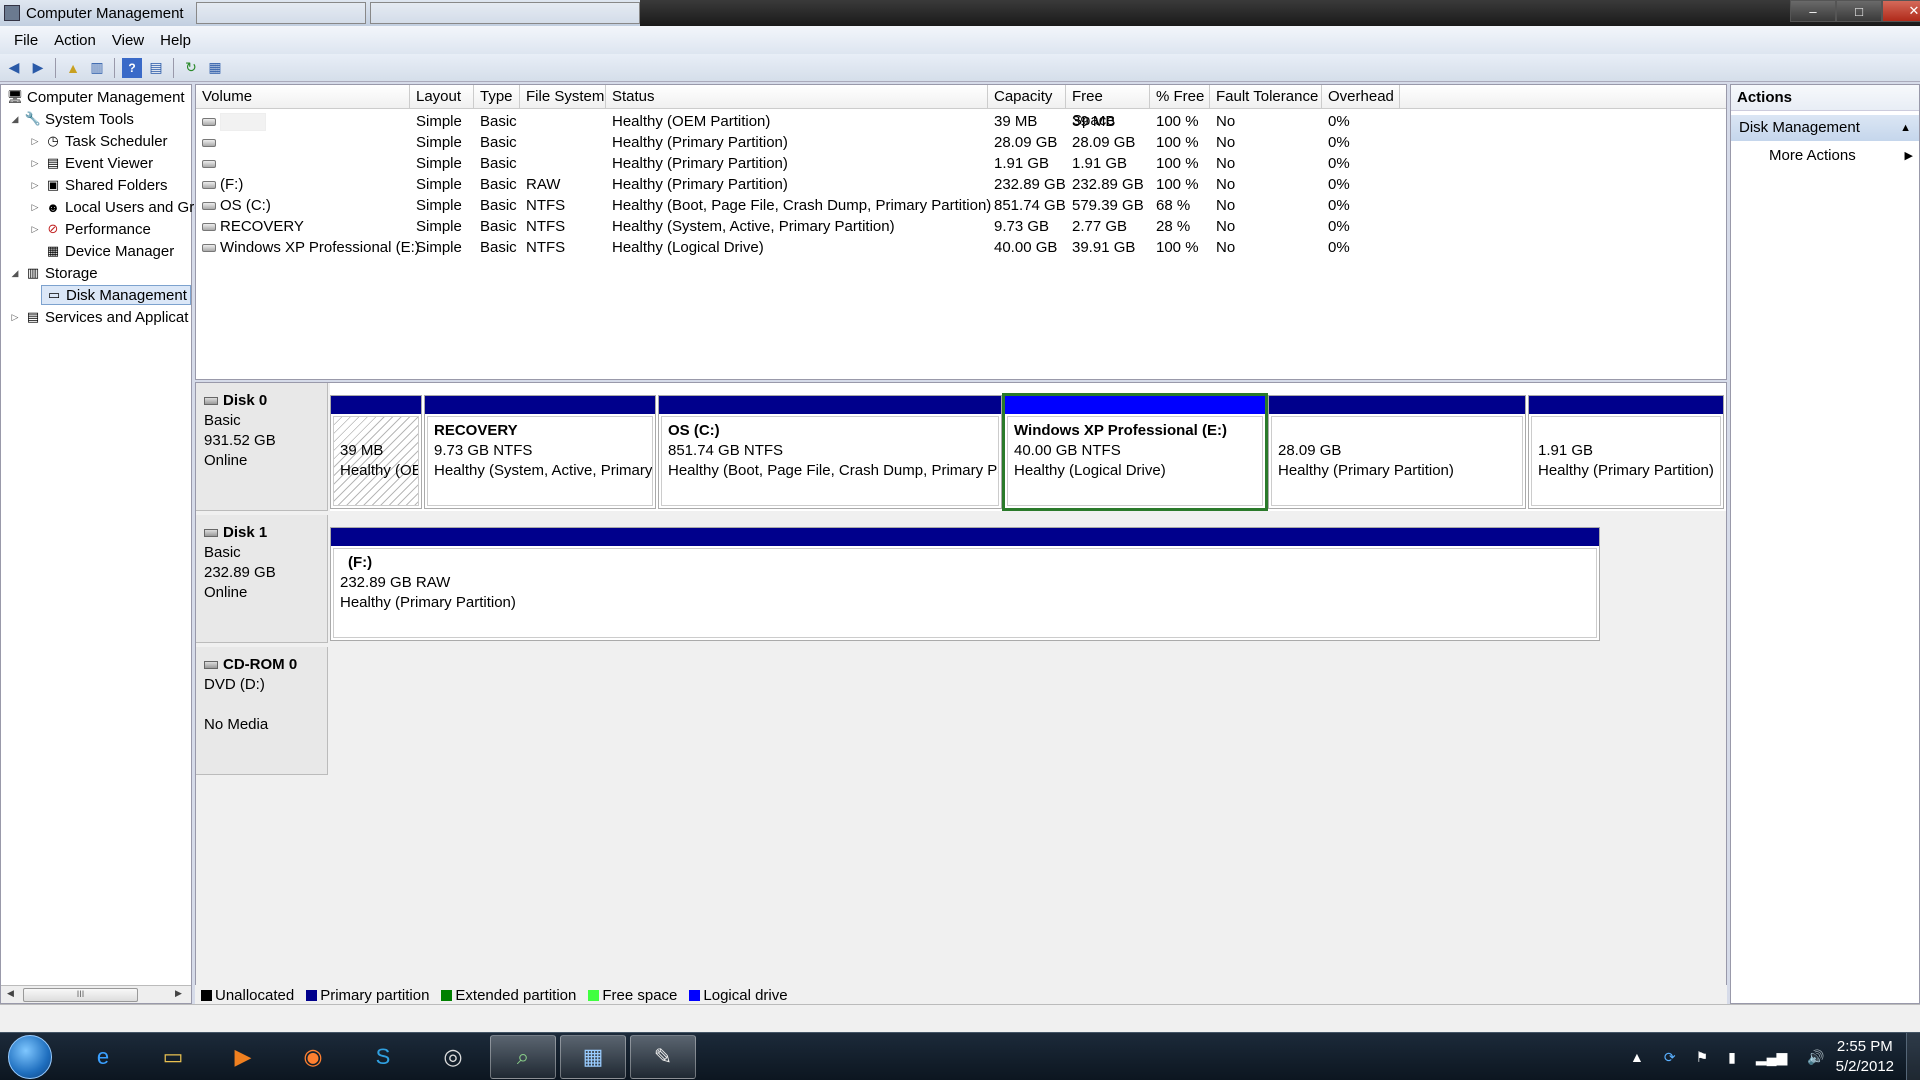 Image resolution: width=1920 pixels, height=1080 pixels. What do you see at coordinates (1771, 1057) in the screenshot?
I see `network-signal-icon: ▂▄▆` at bounding box center [1771, 1057].